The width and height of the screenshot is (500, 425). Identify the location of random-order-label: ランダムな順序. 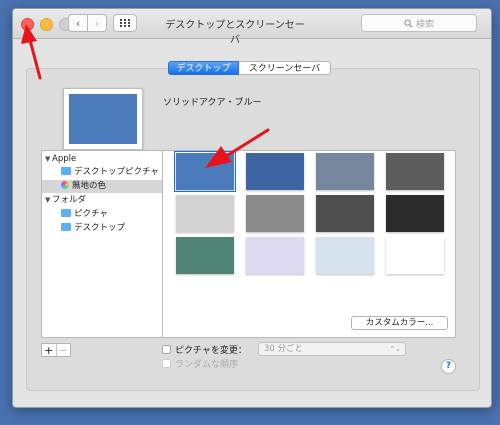
(207, 365).